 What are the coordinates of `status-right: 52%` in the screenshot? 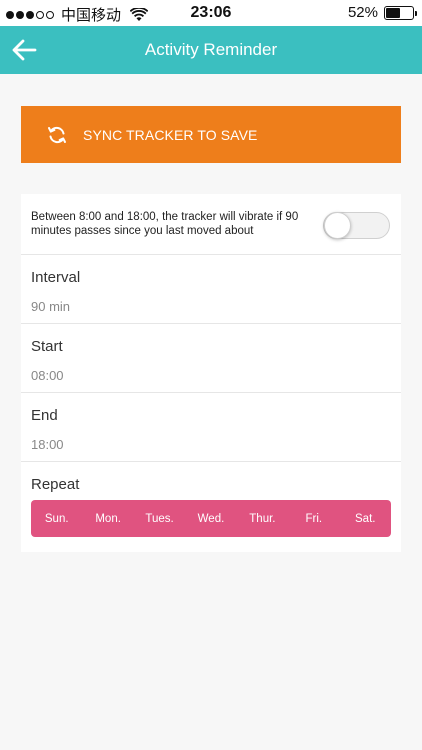 It's located at (382, 12).